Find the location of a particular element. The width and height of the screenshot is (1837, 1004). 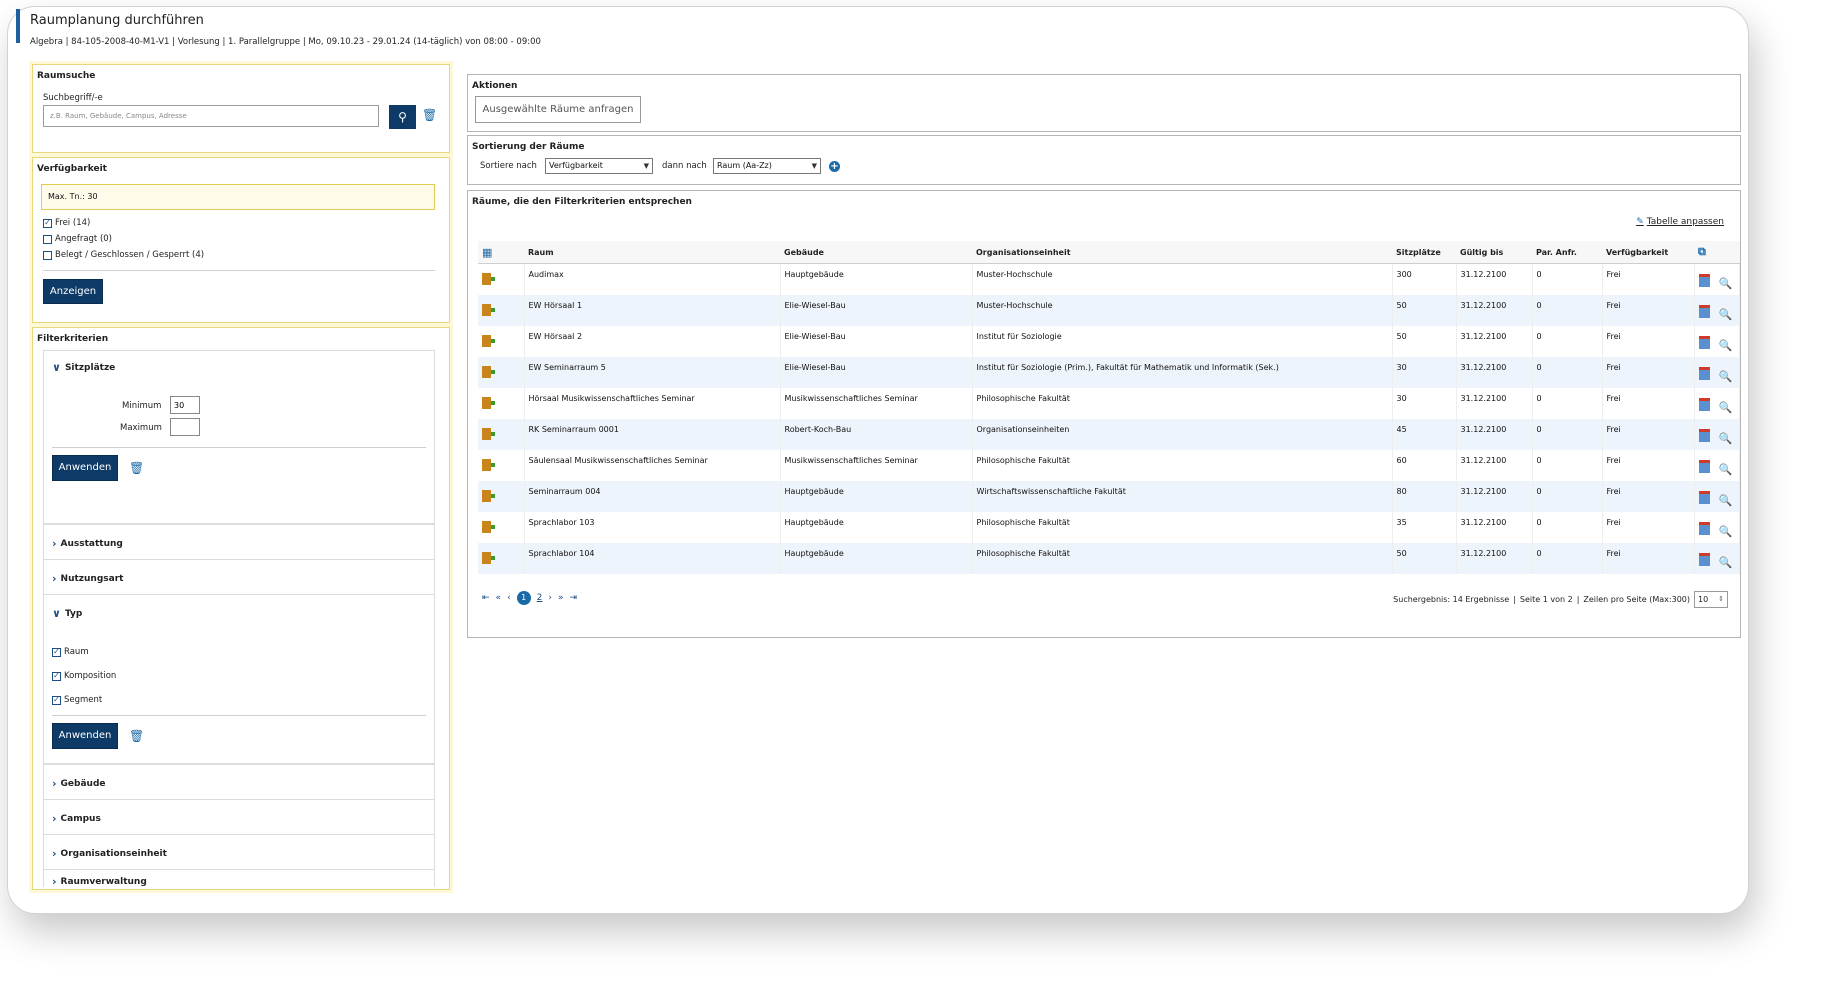

checkbox-composition: ✓ is located at coordinates (56, 676).